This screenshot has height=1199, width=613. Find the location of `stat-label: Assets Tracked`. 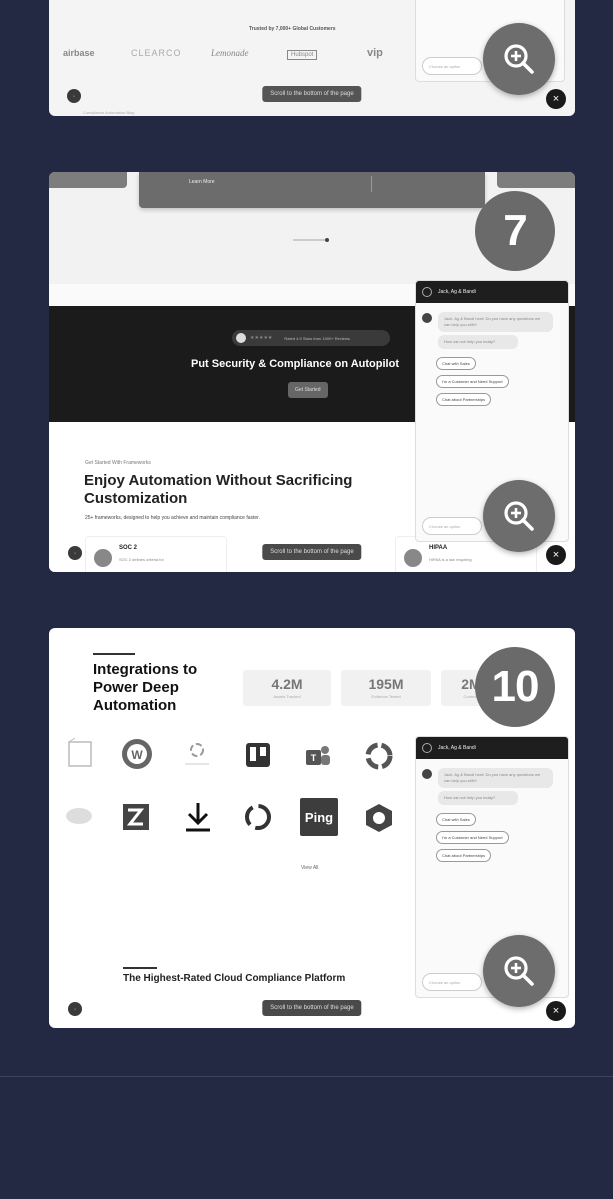

stat-label: Assets Tracked is located at coordinates (287, 696).